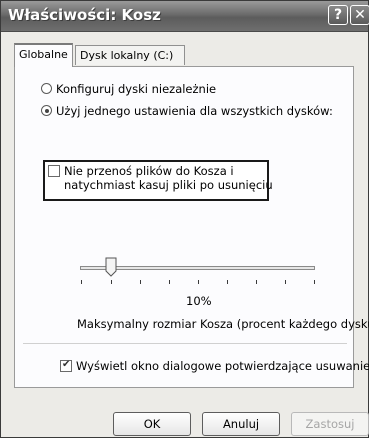  What do you see at coordinates (46, 110) in the screenshot?
I see `radio-button-selected` at bounding box center [46, 110].